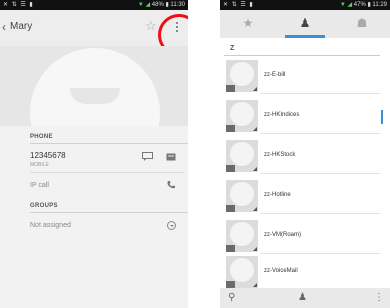 The height and width of the screenshot is (308, 390). What do you see at coordinates (302, 272) in the screenshot?
I see `contact-row: zz-VoiceMail` at bounding box center [302, 272].